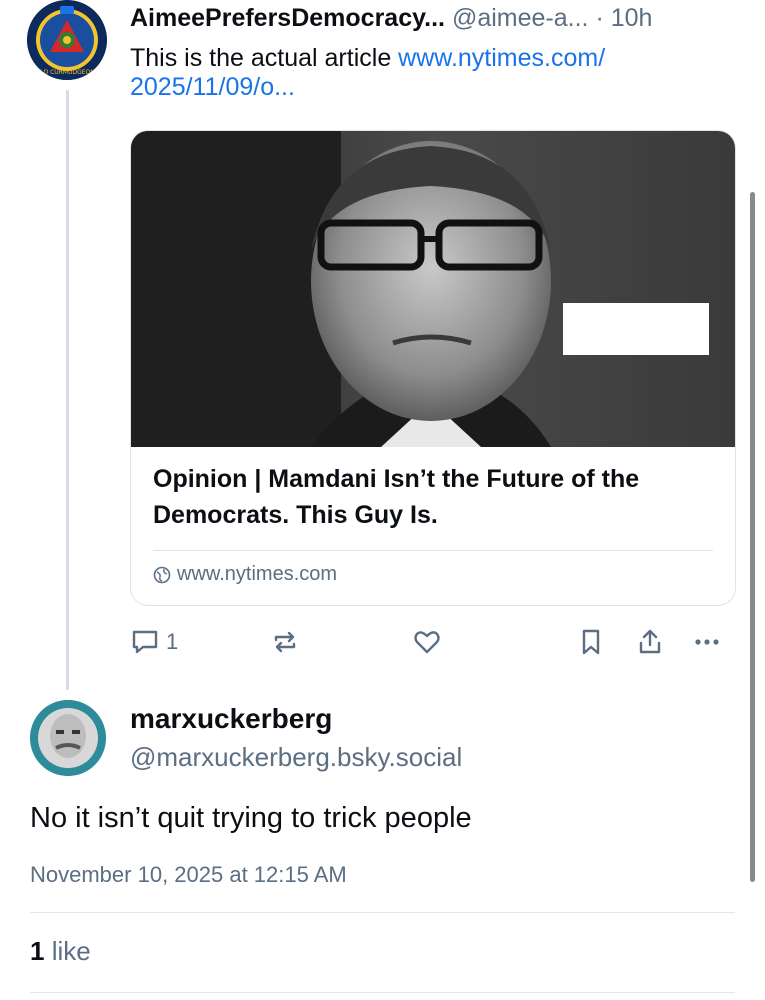 This screenshot has width=765, height=1000. Describe the element at coordinates (67, 72) in the screenshot. I see `svg-text: OLD CURMUDGEONS` at that location.